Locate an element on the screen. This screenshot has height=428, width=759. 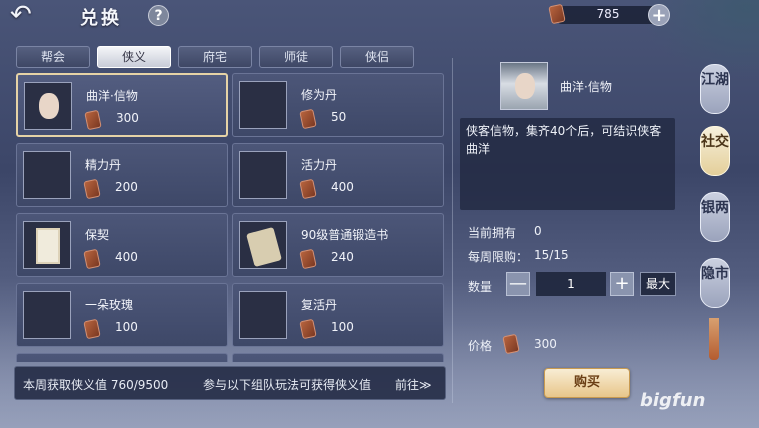
category-tabs: 帮会 侠义 府宅 师徒 侠侣 is located at coordinates (215, 57).